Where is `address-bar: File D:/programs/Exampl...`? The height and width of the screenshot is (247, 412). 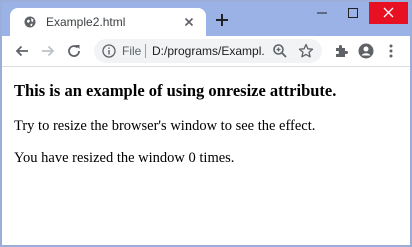
address-bar: File D:/programs/Exampl... is located at coordinates (208, 51).